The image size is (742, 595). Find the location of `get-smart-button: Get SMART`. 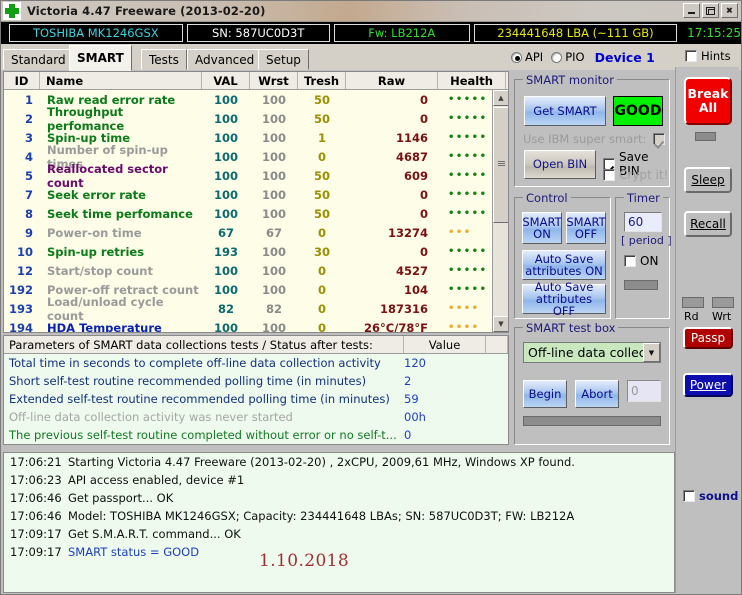

get-smart-button: Get SMART is located at coordinates (565, 111).